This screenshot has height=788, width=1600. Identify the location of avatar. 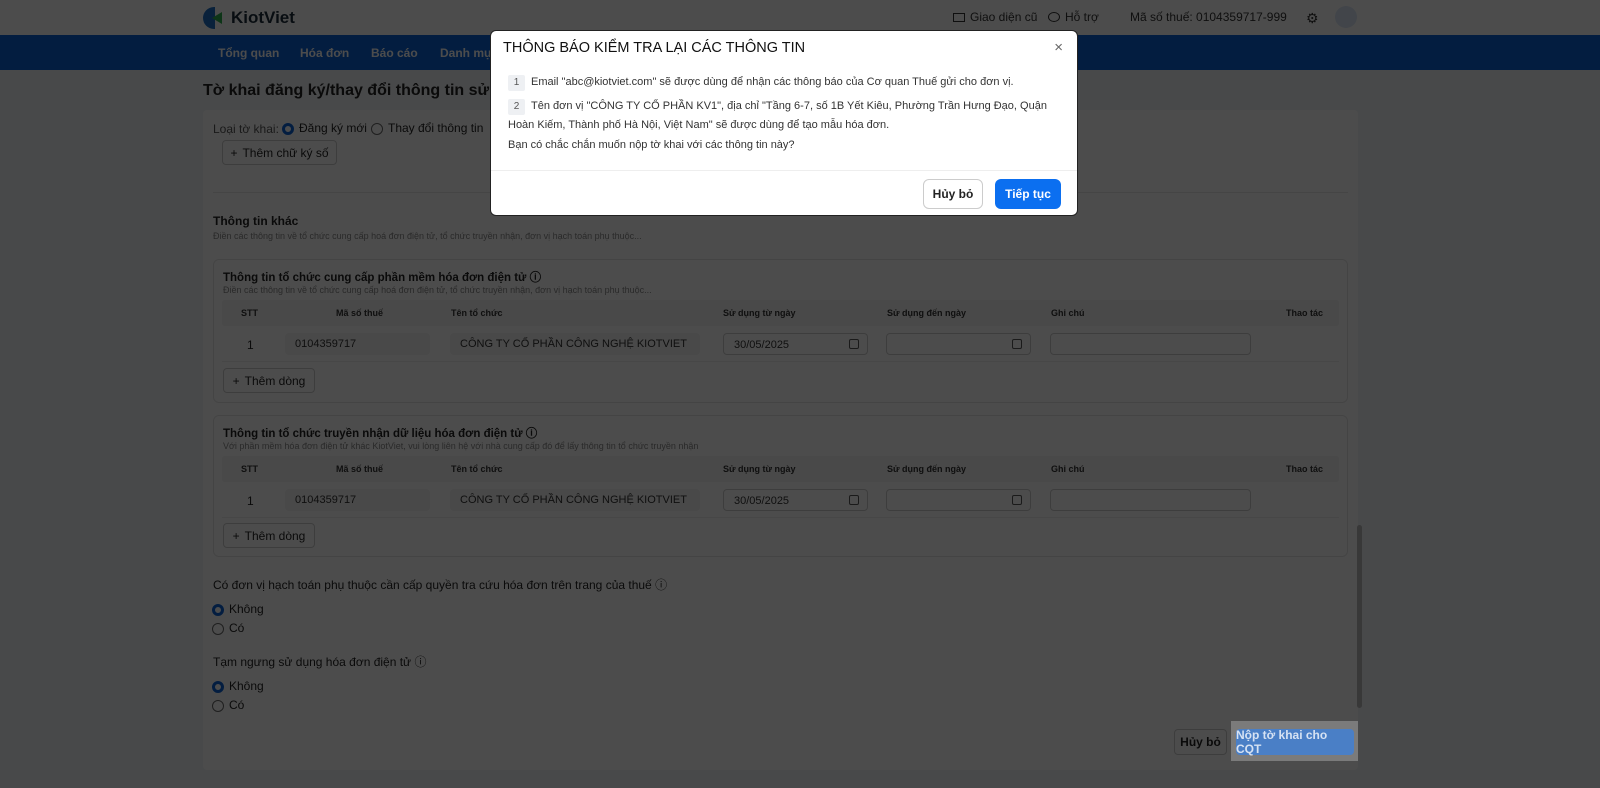
(1346, 17).